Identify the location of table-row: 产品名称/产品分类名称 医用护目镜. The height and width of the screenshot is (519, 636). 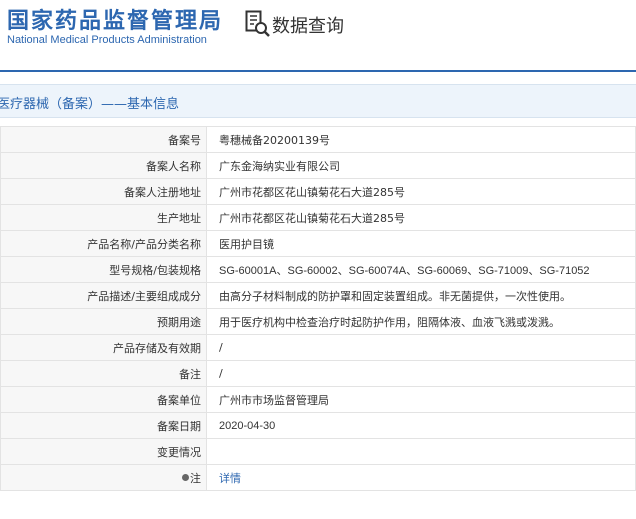
(318, 243).